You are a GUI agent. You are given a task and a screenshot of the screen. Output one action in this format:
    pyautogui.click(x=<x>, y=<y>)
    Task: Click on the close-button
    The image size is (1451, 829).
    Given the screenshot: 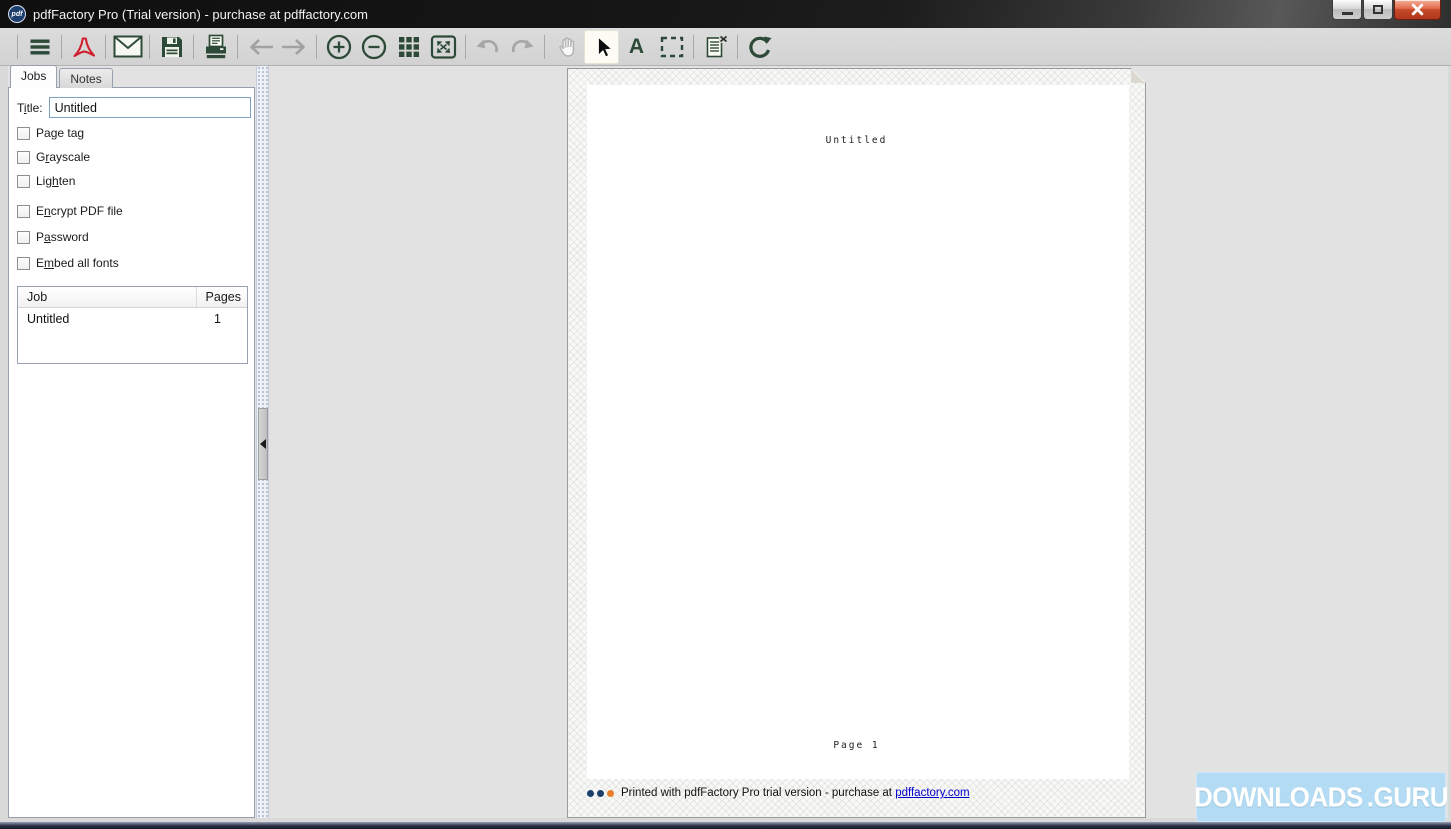 What is the action you would take?
    pyautogui.click(x=1417, y=10)
    